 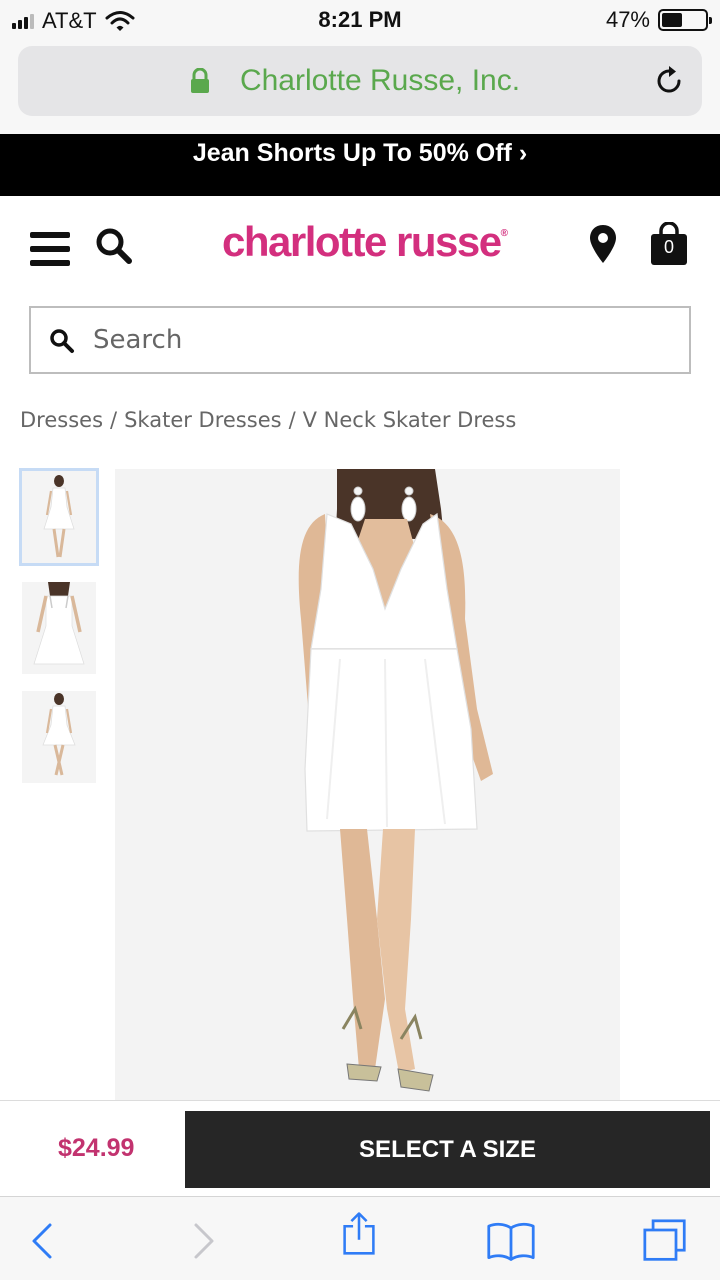 What do you see at coordinates (359, 1233) in the screenshot?
I see `share-icon` at bounding box center [359, 1233].